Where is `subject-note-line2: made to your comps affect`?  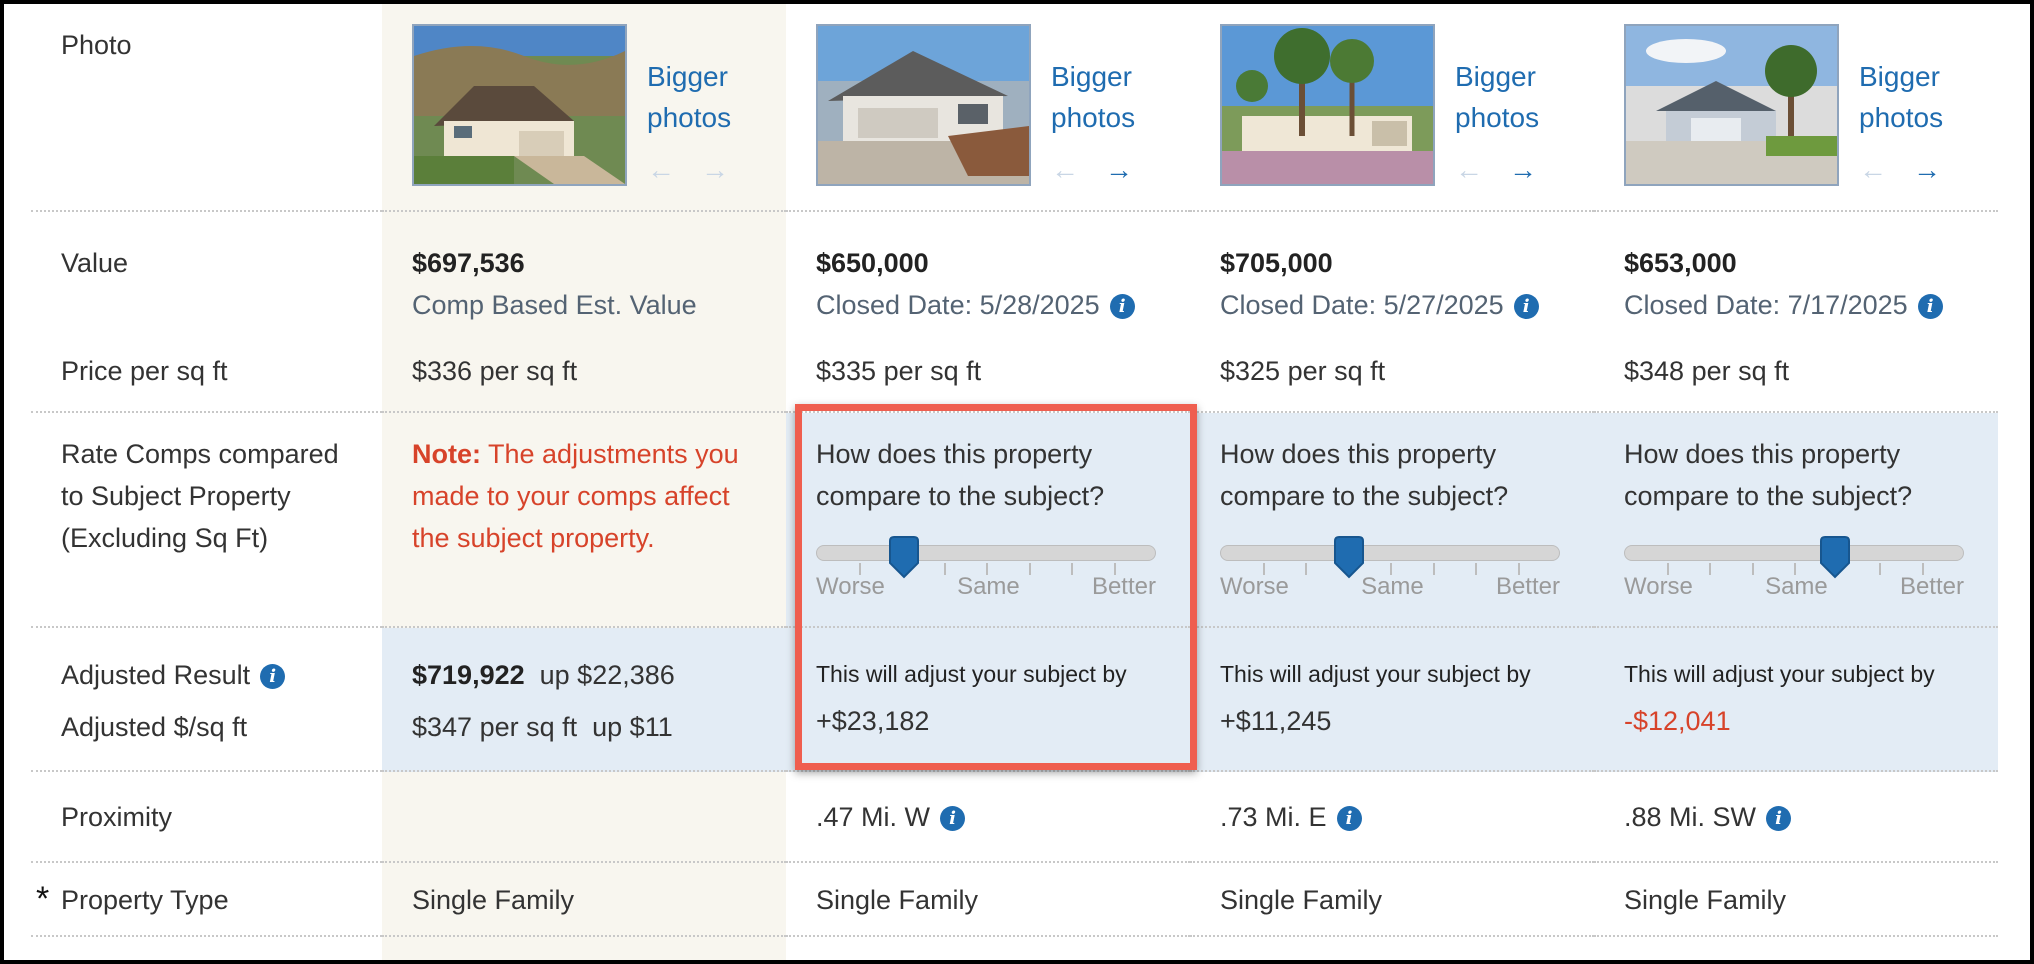
subject-note-line2: made to your comps affect is located at coordinates (571, 496).